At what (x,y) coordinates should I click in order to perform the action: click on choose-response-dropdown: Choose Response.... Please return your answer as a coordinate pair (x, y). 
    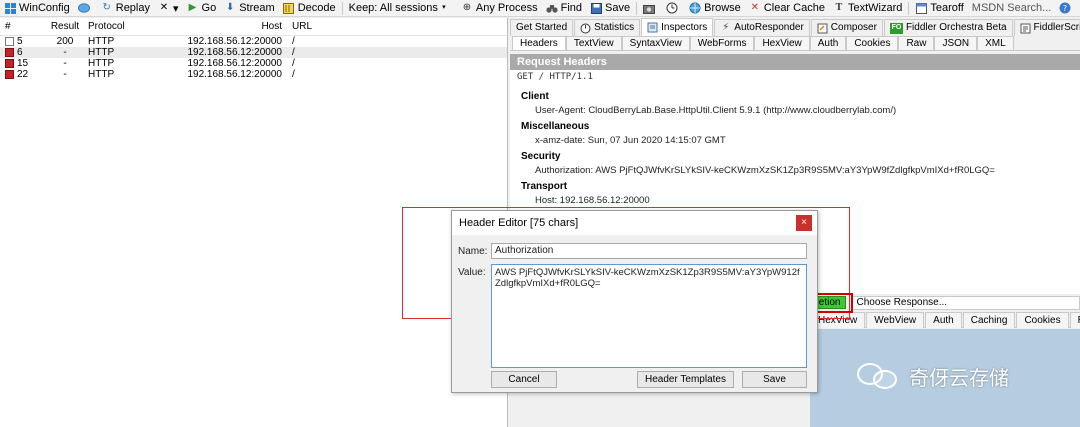
    Looking at the image, I should click on (965, 302).